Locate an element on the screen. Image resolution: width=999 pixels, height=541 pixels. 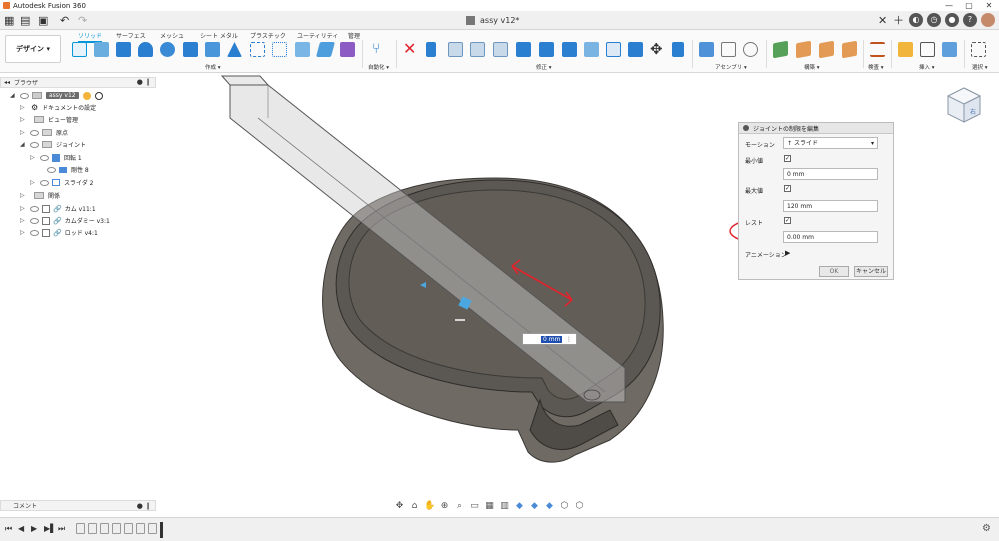
tree-item-root: ◢ assy v12 is located at coordinates (56, 95).